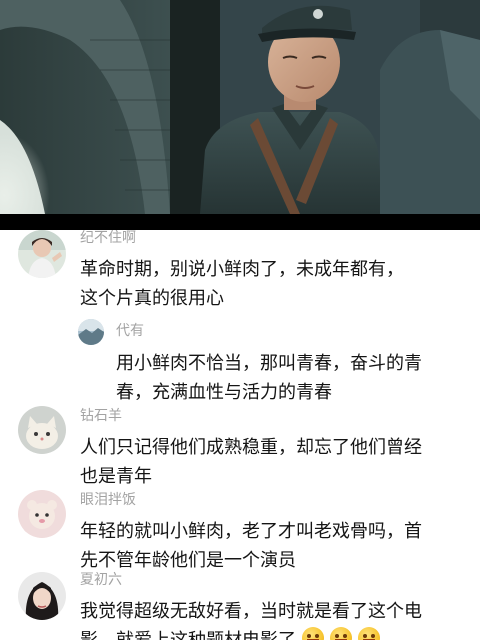  What do you see at coordinates (108, 500) in the screenshot?
I see `comment-username: 眼泪拌饭` at bounding box center [108, 500].